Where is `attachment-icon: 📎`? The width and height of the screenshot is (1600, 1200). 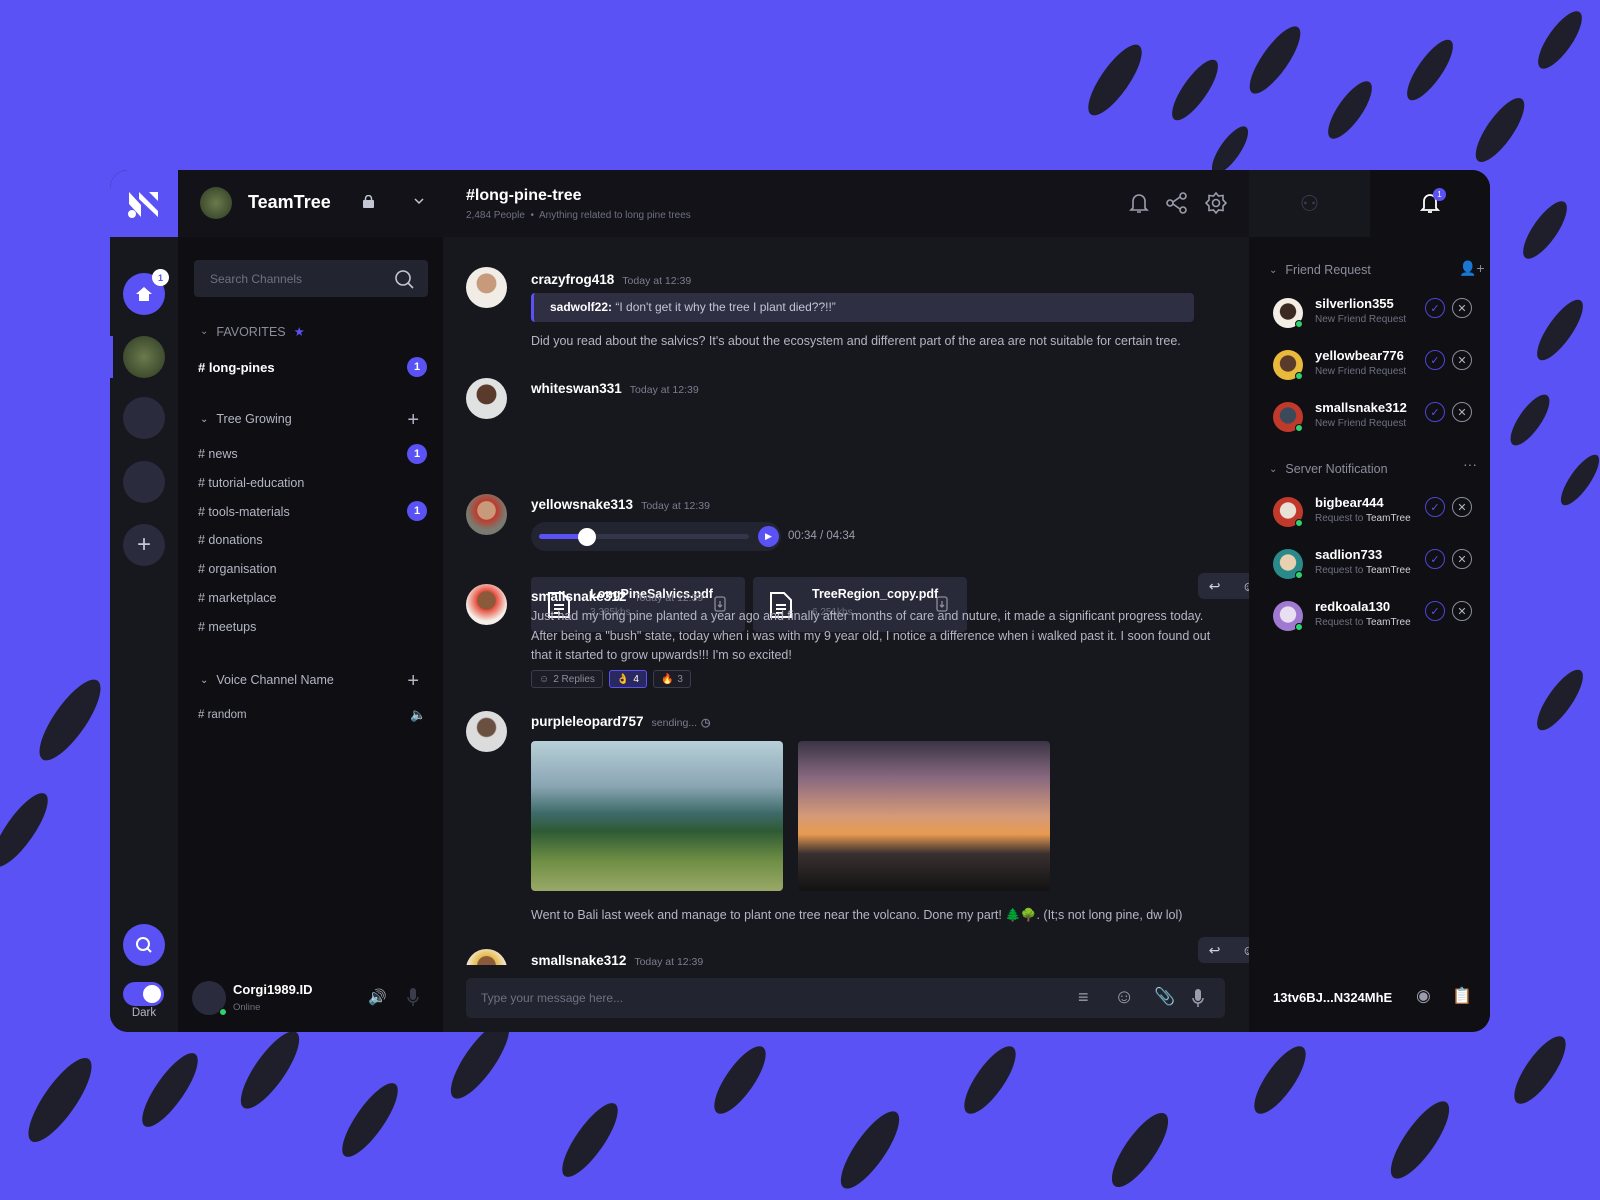
attachment-icon: 📎 is located at coordinates (1164, 997).